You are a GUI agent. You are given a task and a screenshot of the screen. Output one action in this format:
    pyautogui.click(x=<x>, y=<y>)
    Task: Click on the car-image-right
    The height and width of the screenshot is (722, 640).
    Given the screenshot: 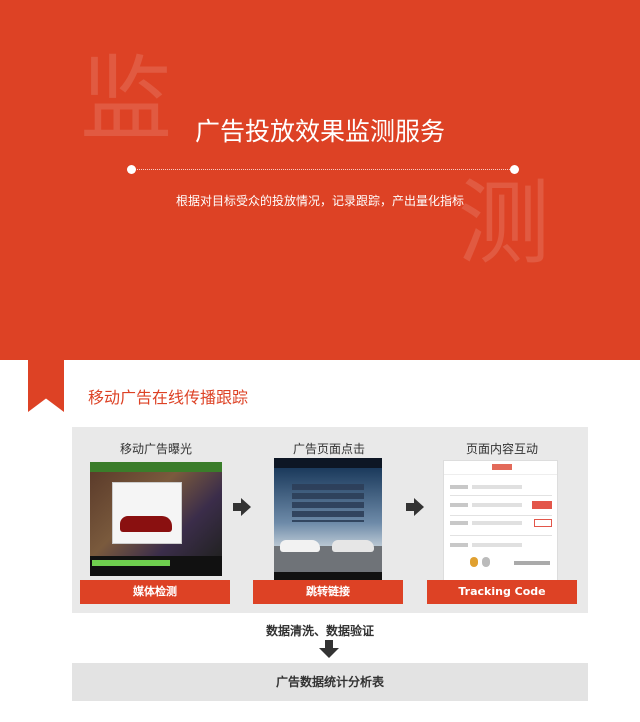 What is the action you would take?
    pyautogui.click(x=353, y=546)
    